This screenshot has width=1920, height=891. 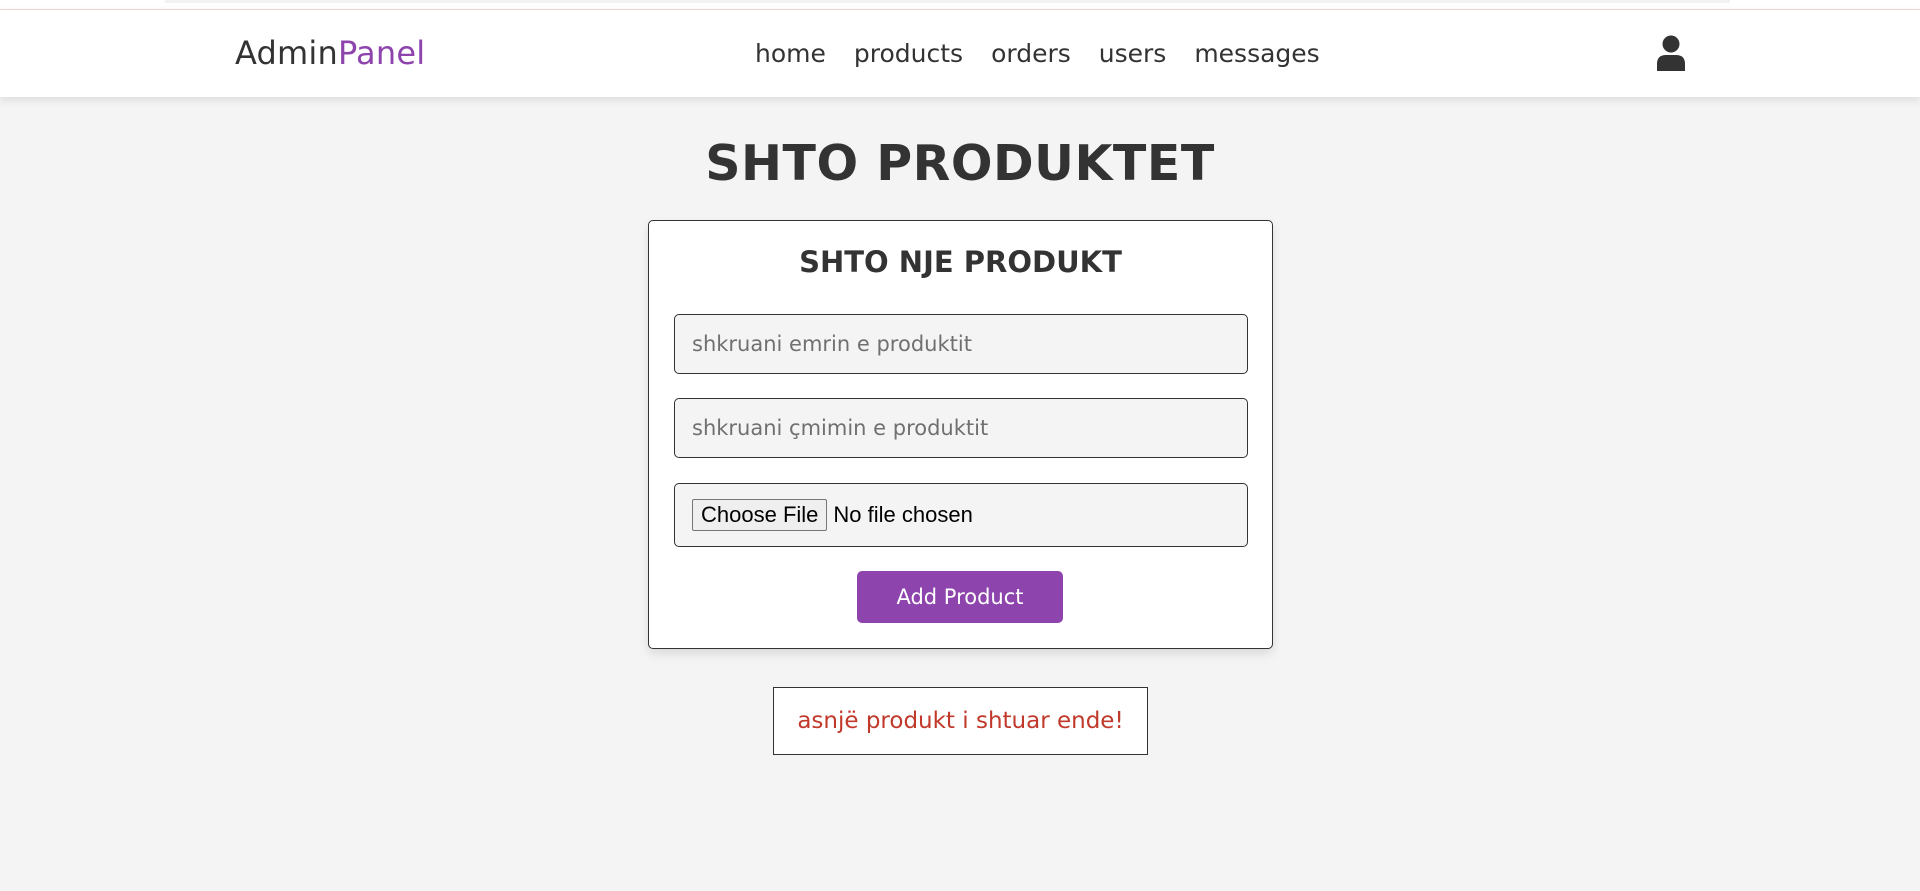 I want to click on product-image-field: Choose File No file chosen, so click(x=961, y=515).